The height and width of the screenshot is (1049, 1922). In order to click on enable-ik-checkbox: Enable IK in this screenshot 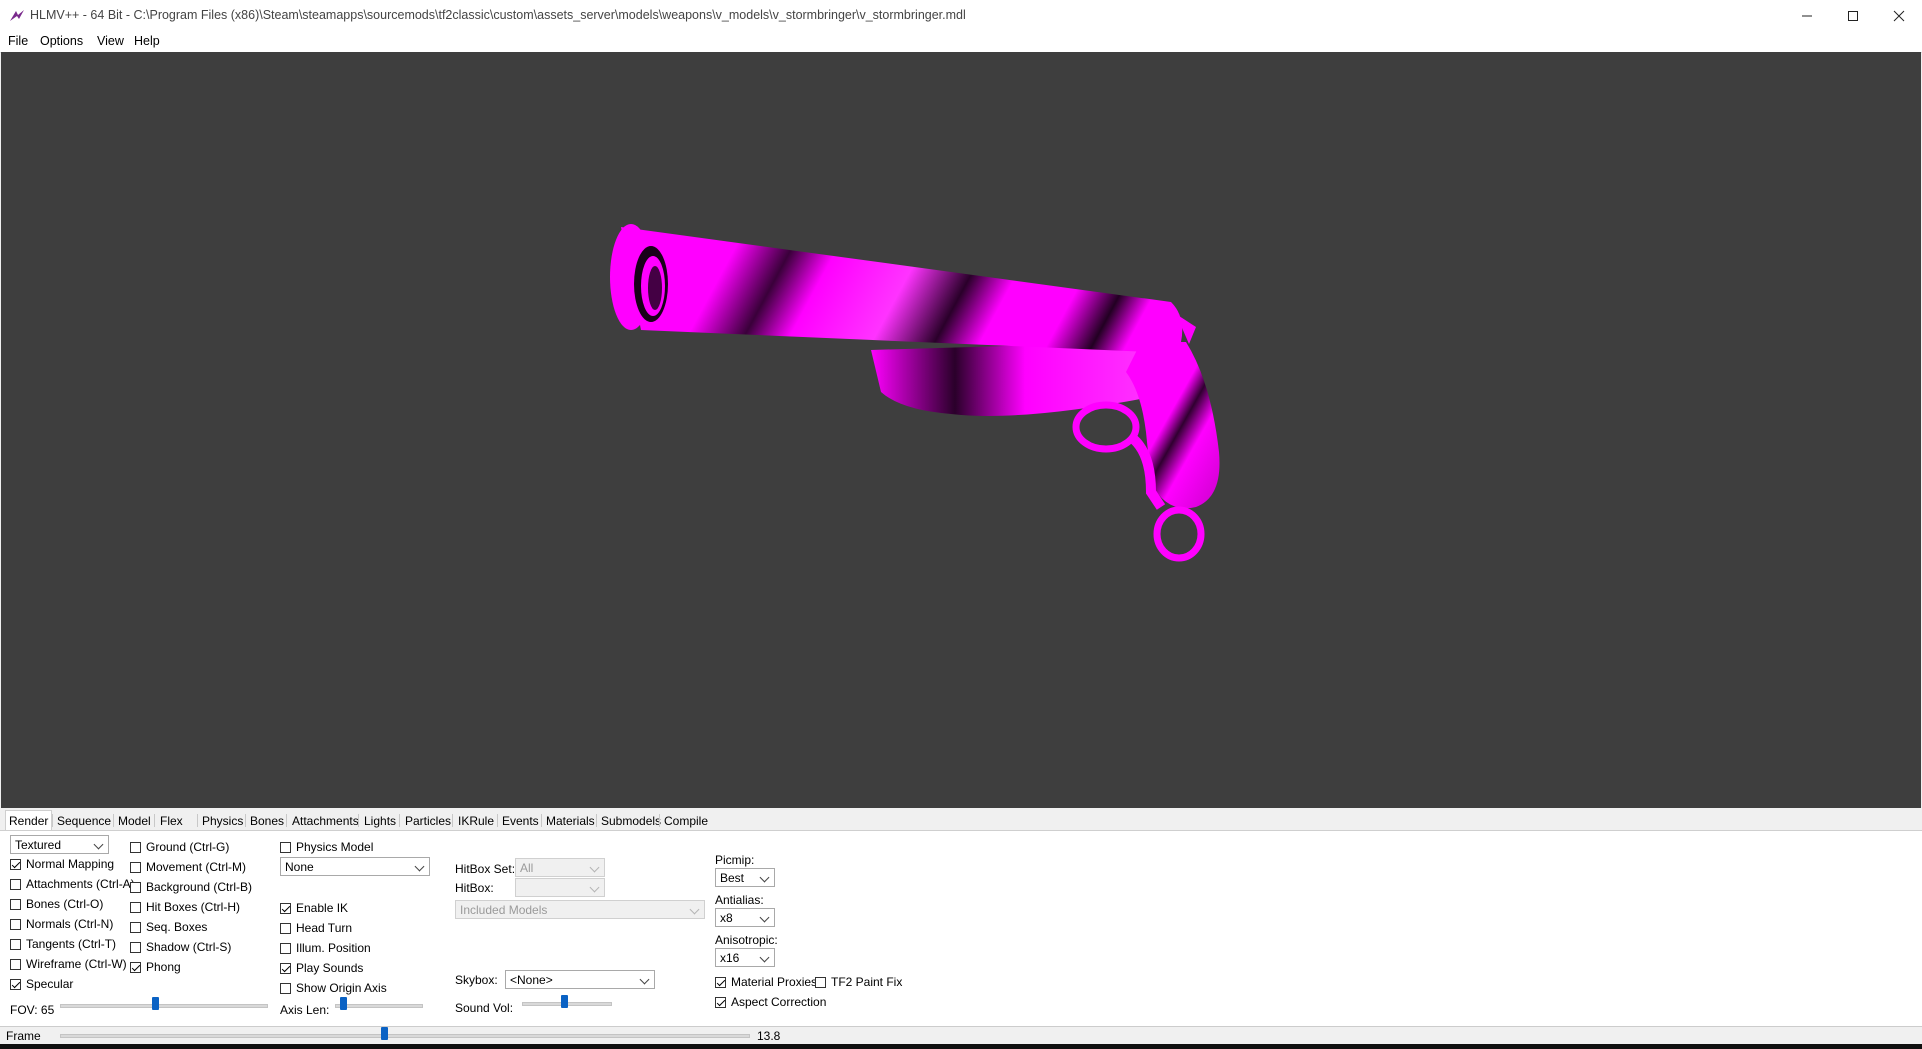, I will do `click(314, 908)`.